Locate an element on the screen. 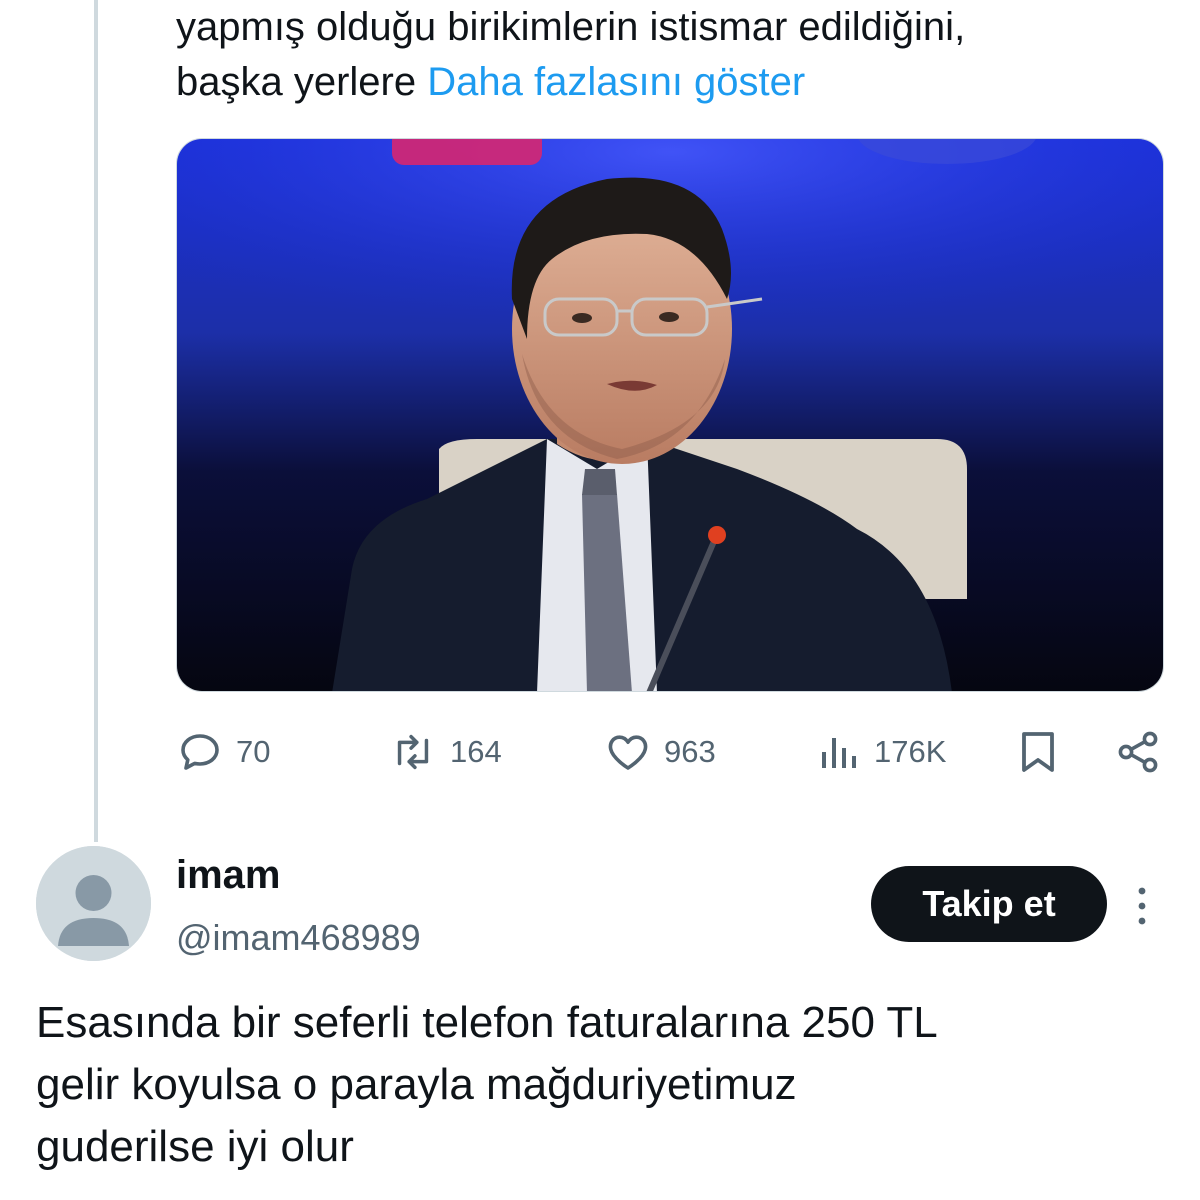 This screenshot has width=1200, height=1200. vertical-dots-icon is located at coordinates (1142, 906).